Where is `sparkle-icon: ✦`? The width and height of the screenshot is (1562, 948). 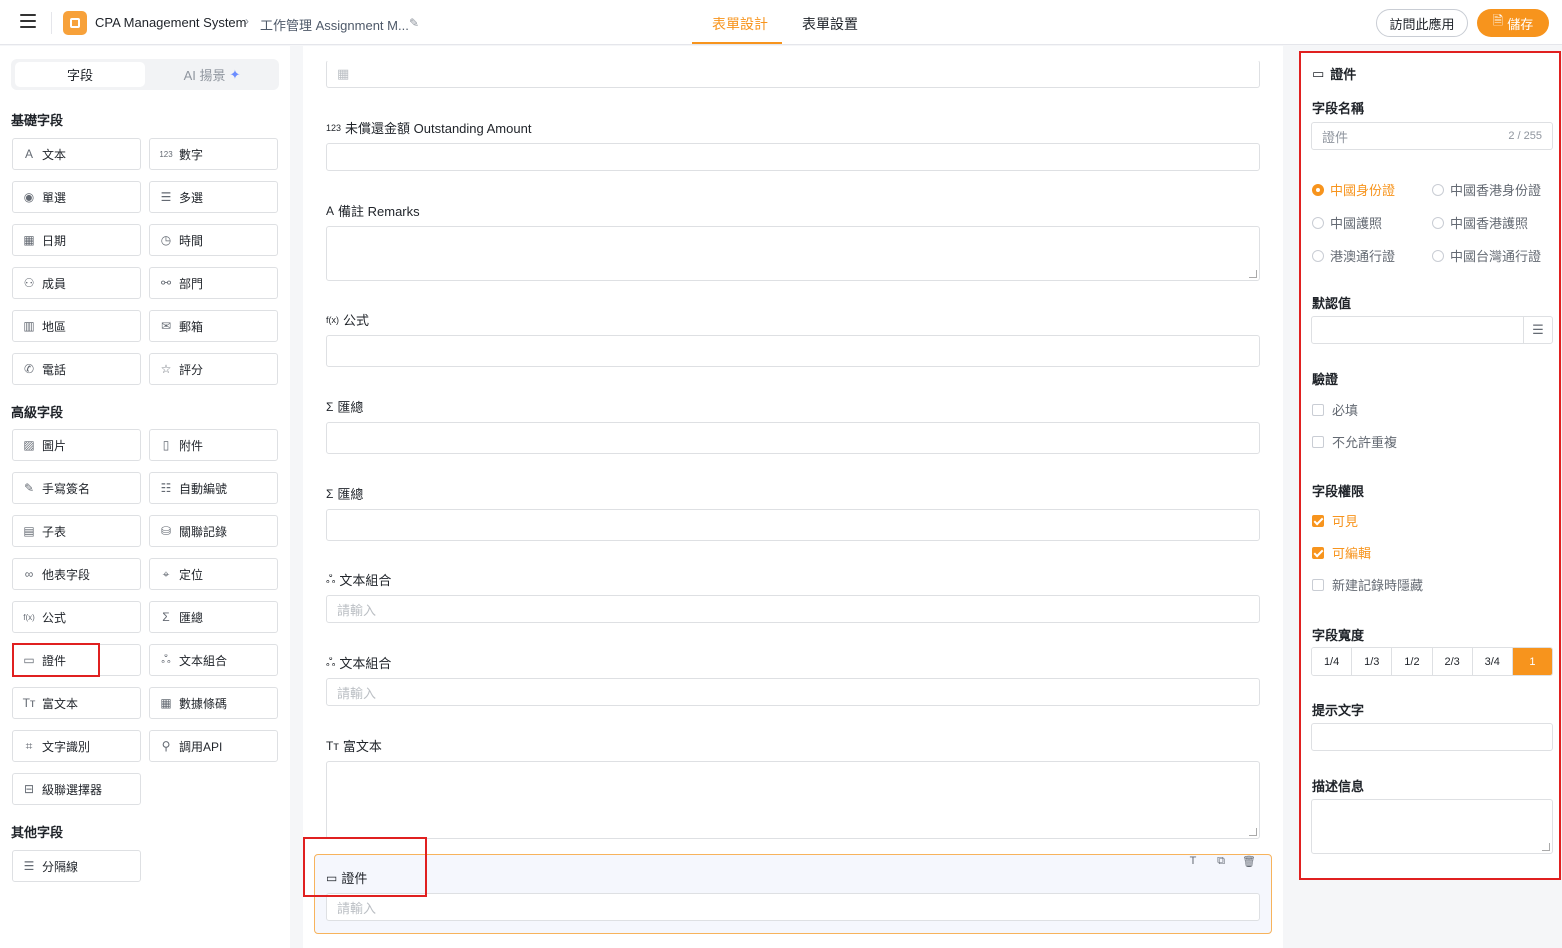
sparkle-icon: ✦ is located at coordinates (235, 74).